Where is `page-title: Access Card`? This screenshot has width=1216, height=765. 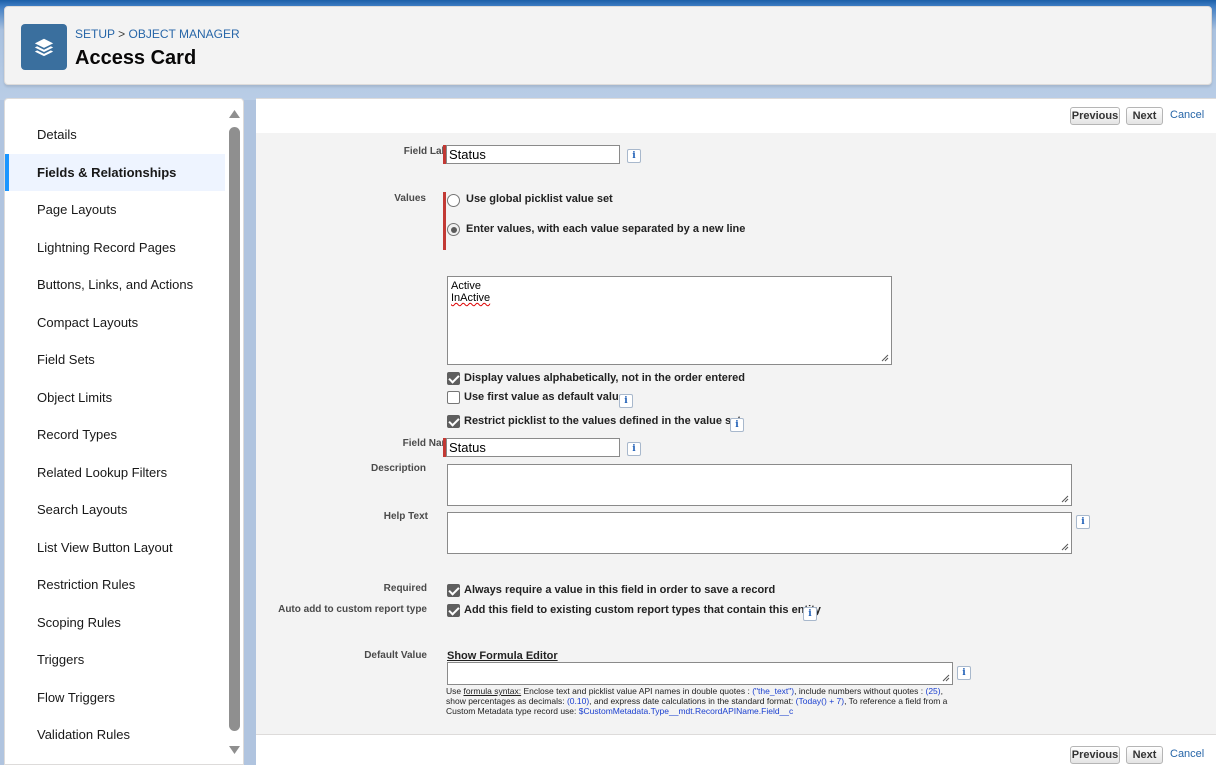
page-title: Access Card is located at coordinates (136, 58).